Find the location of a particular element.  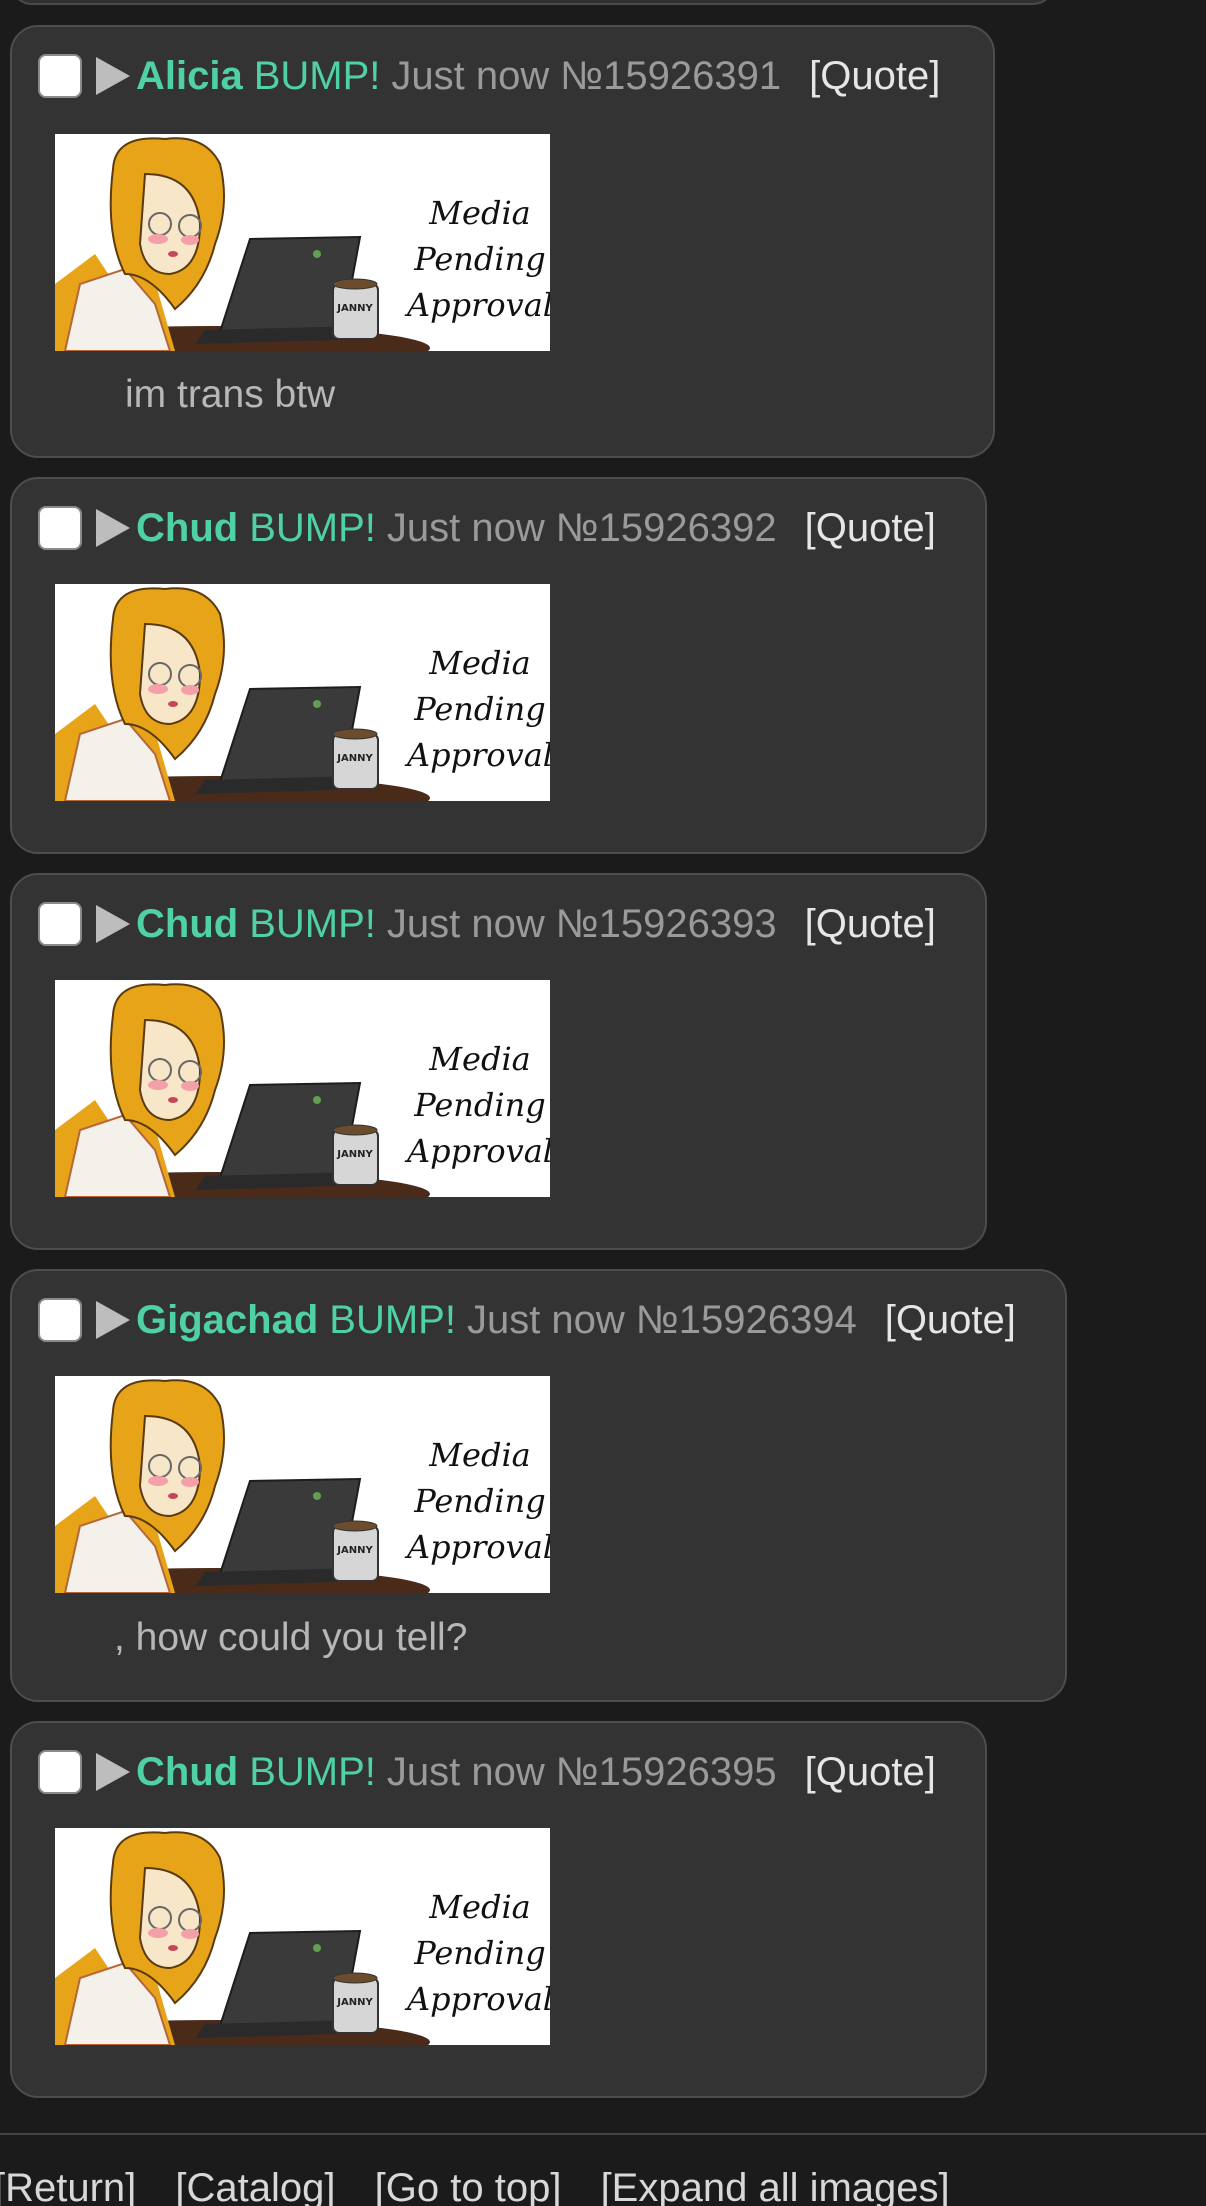

post-number-link: №15926391 is located at coordinates (670, 76).